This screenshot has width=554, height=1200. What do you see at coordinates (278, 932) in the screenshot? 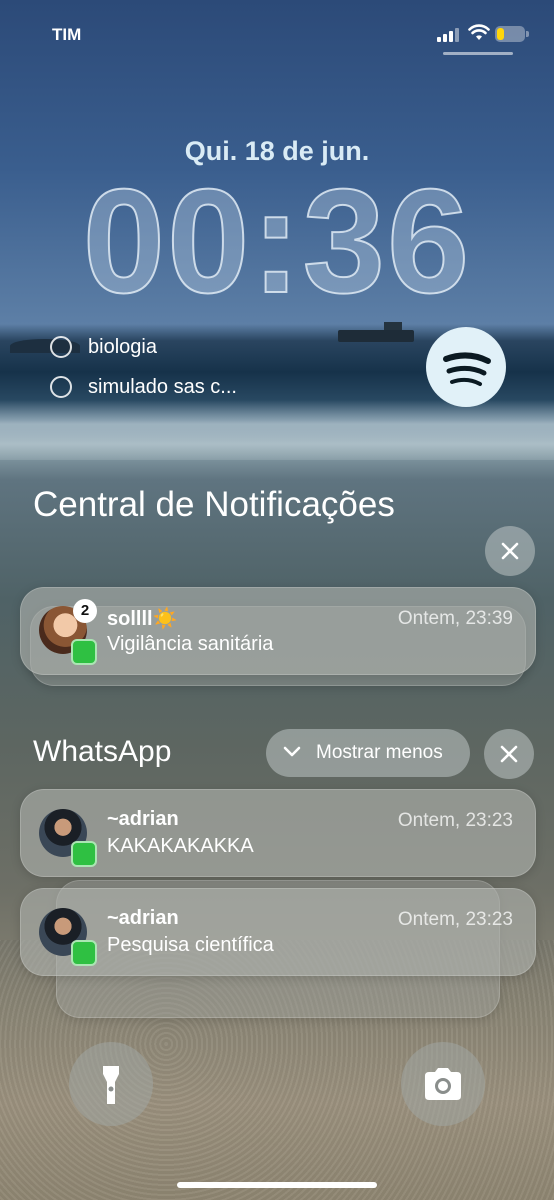
I see `notification-card: ~adrian Pesquisa científica Ontem, 23:23` at bounding box center [278, 932].